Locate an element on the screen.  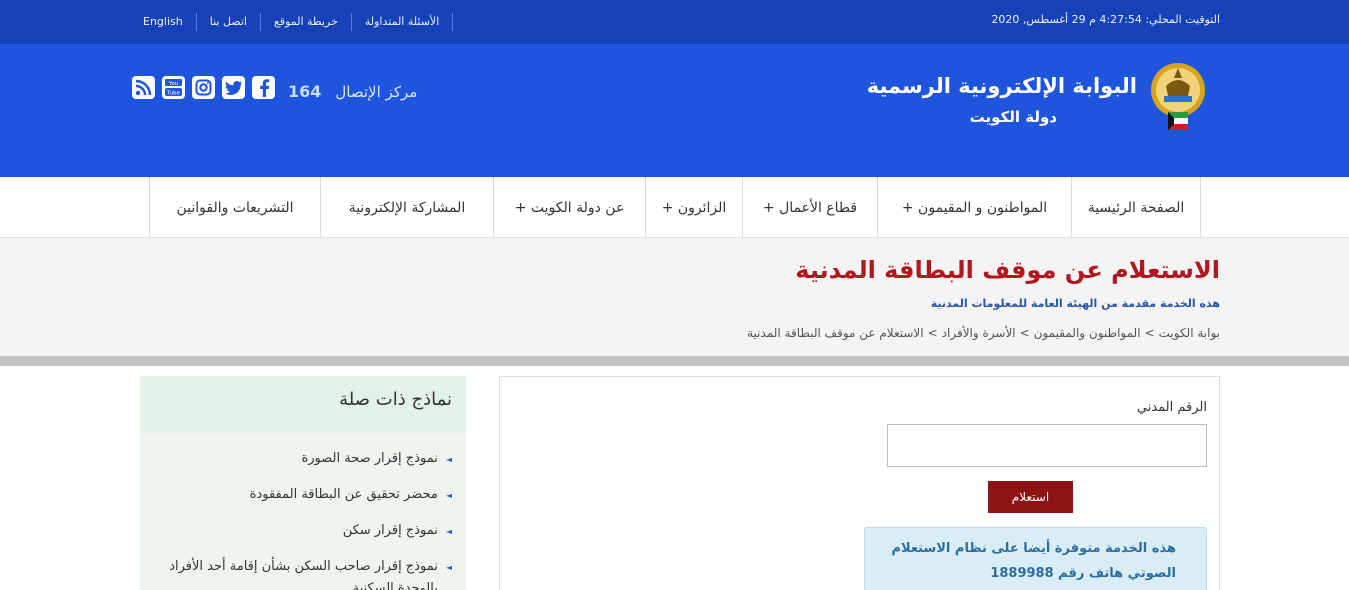
svg-text: You is located at coordinates (173, 84).